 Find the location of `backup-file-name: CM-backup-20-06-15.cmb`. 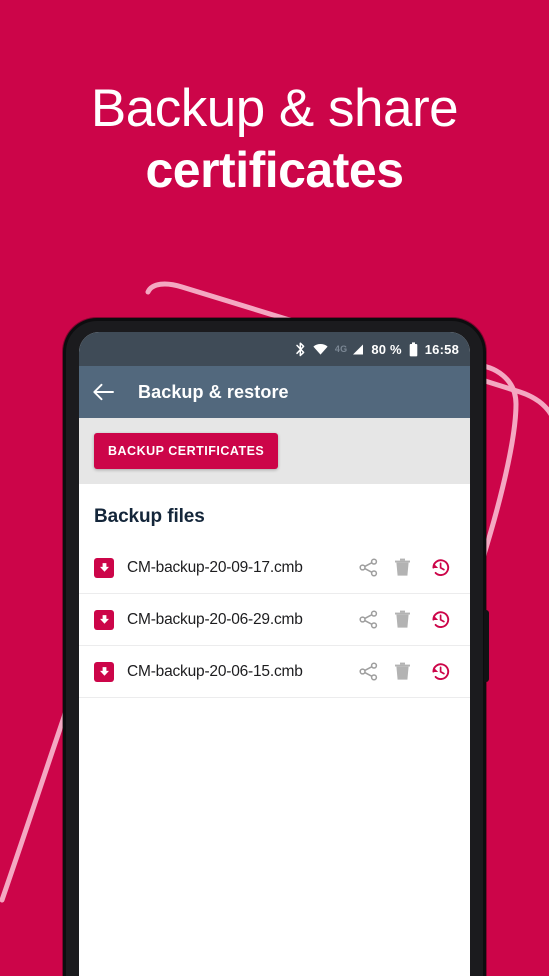

backup-file-name: CM-backup-20-06-15.cmb is located at coordinates (215, 671).